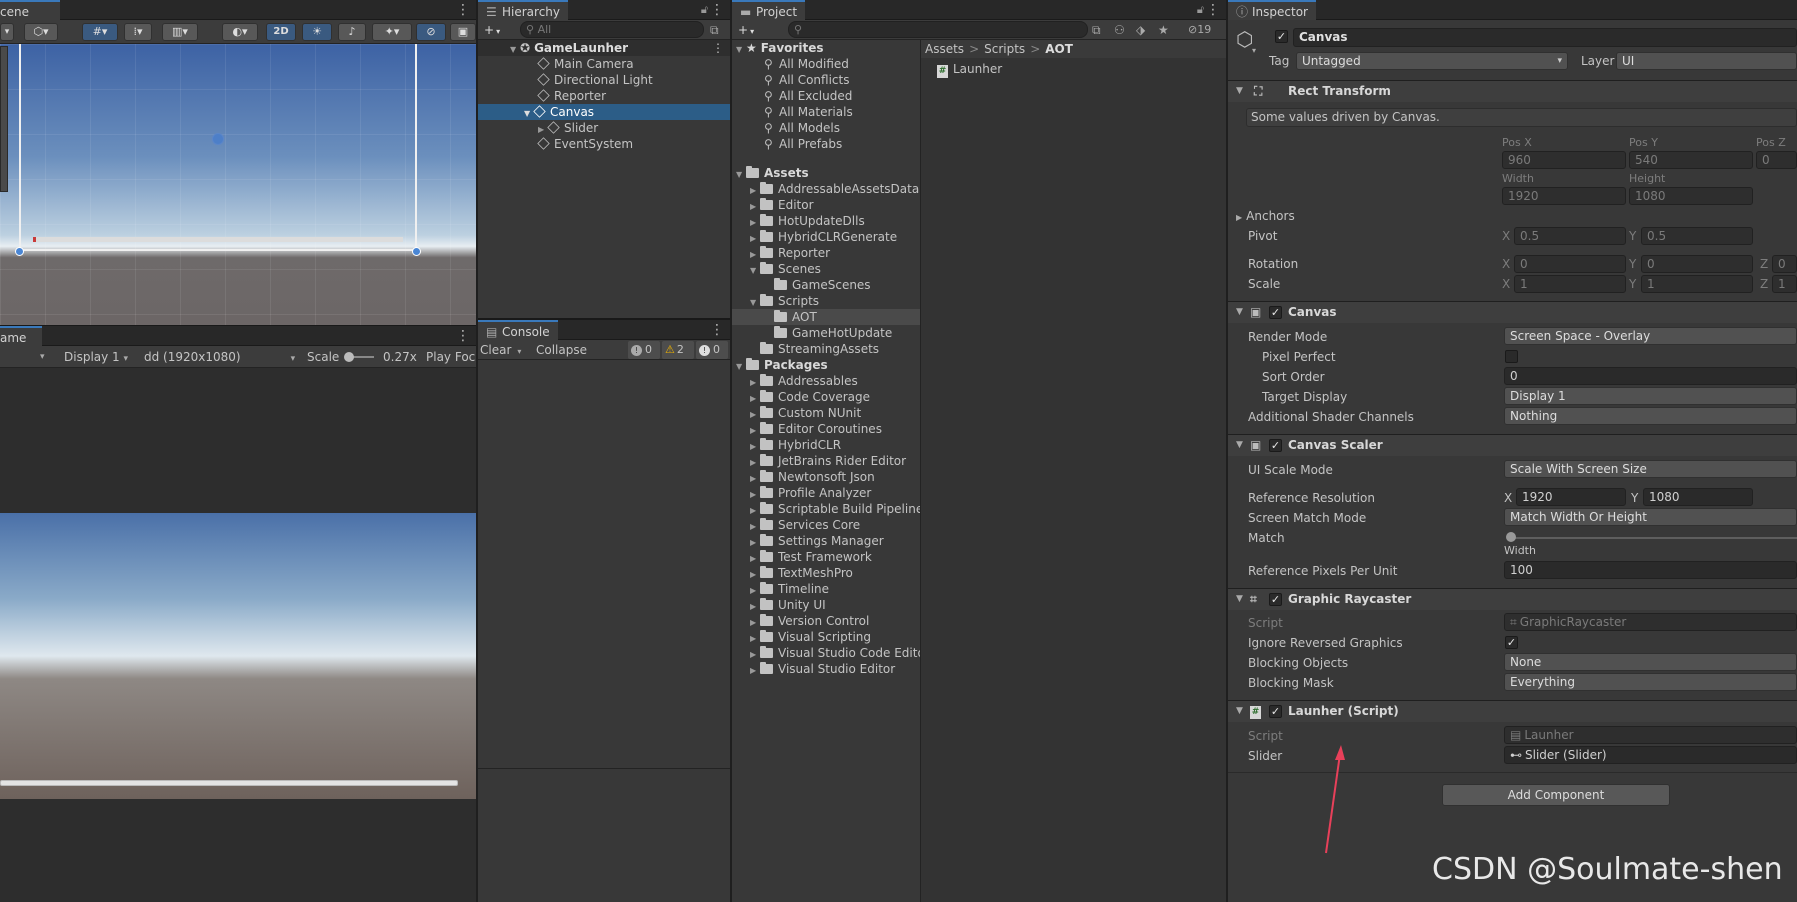 The width and height of the screenshot is (1797, 902). Describe the element at coordinates (21, 336) in the screenshot. I see `tab-game: ame` at that location.